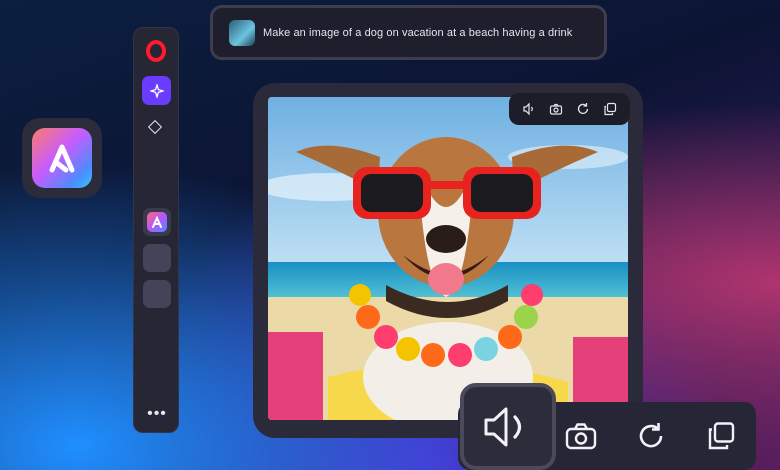 The image size is (780, 470). I want to click on speaker-button, so click(508, 426).